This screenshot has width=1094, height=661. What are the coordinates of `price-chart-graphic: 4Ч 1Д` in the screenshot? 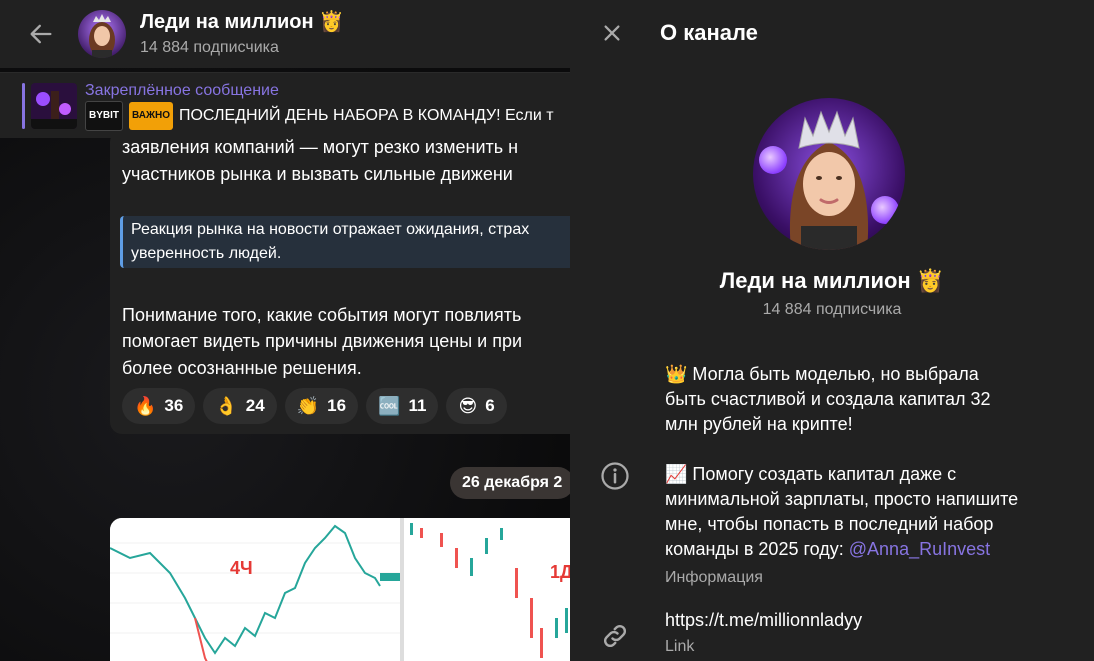 It's located at (340, 589).